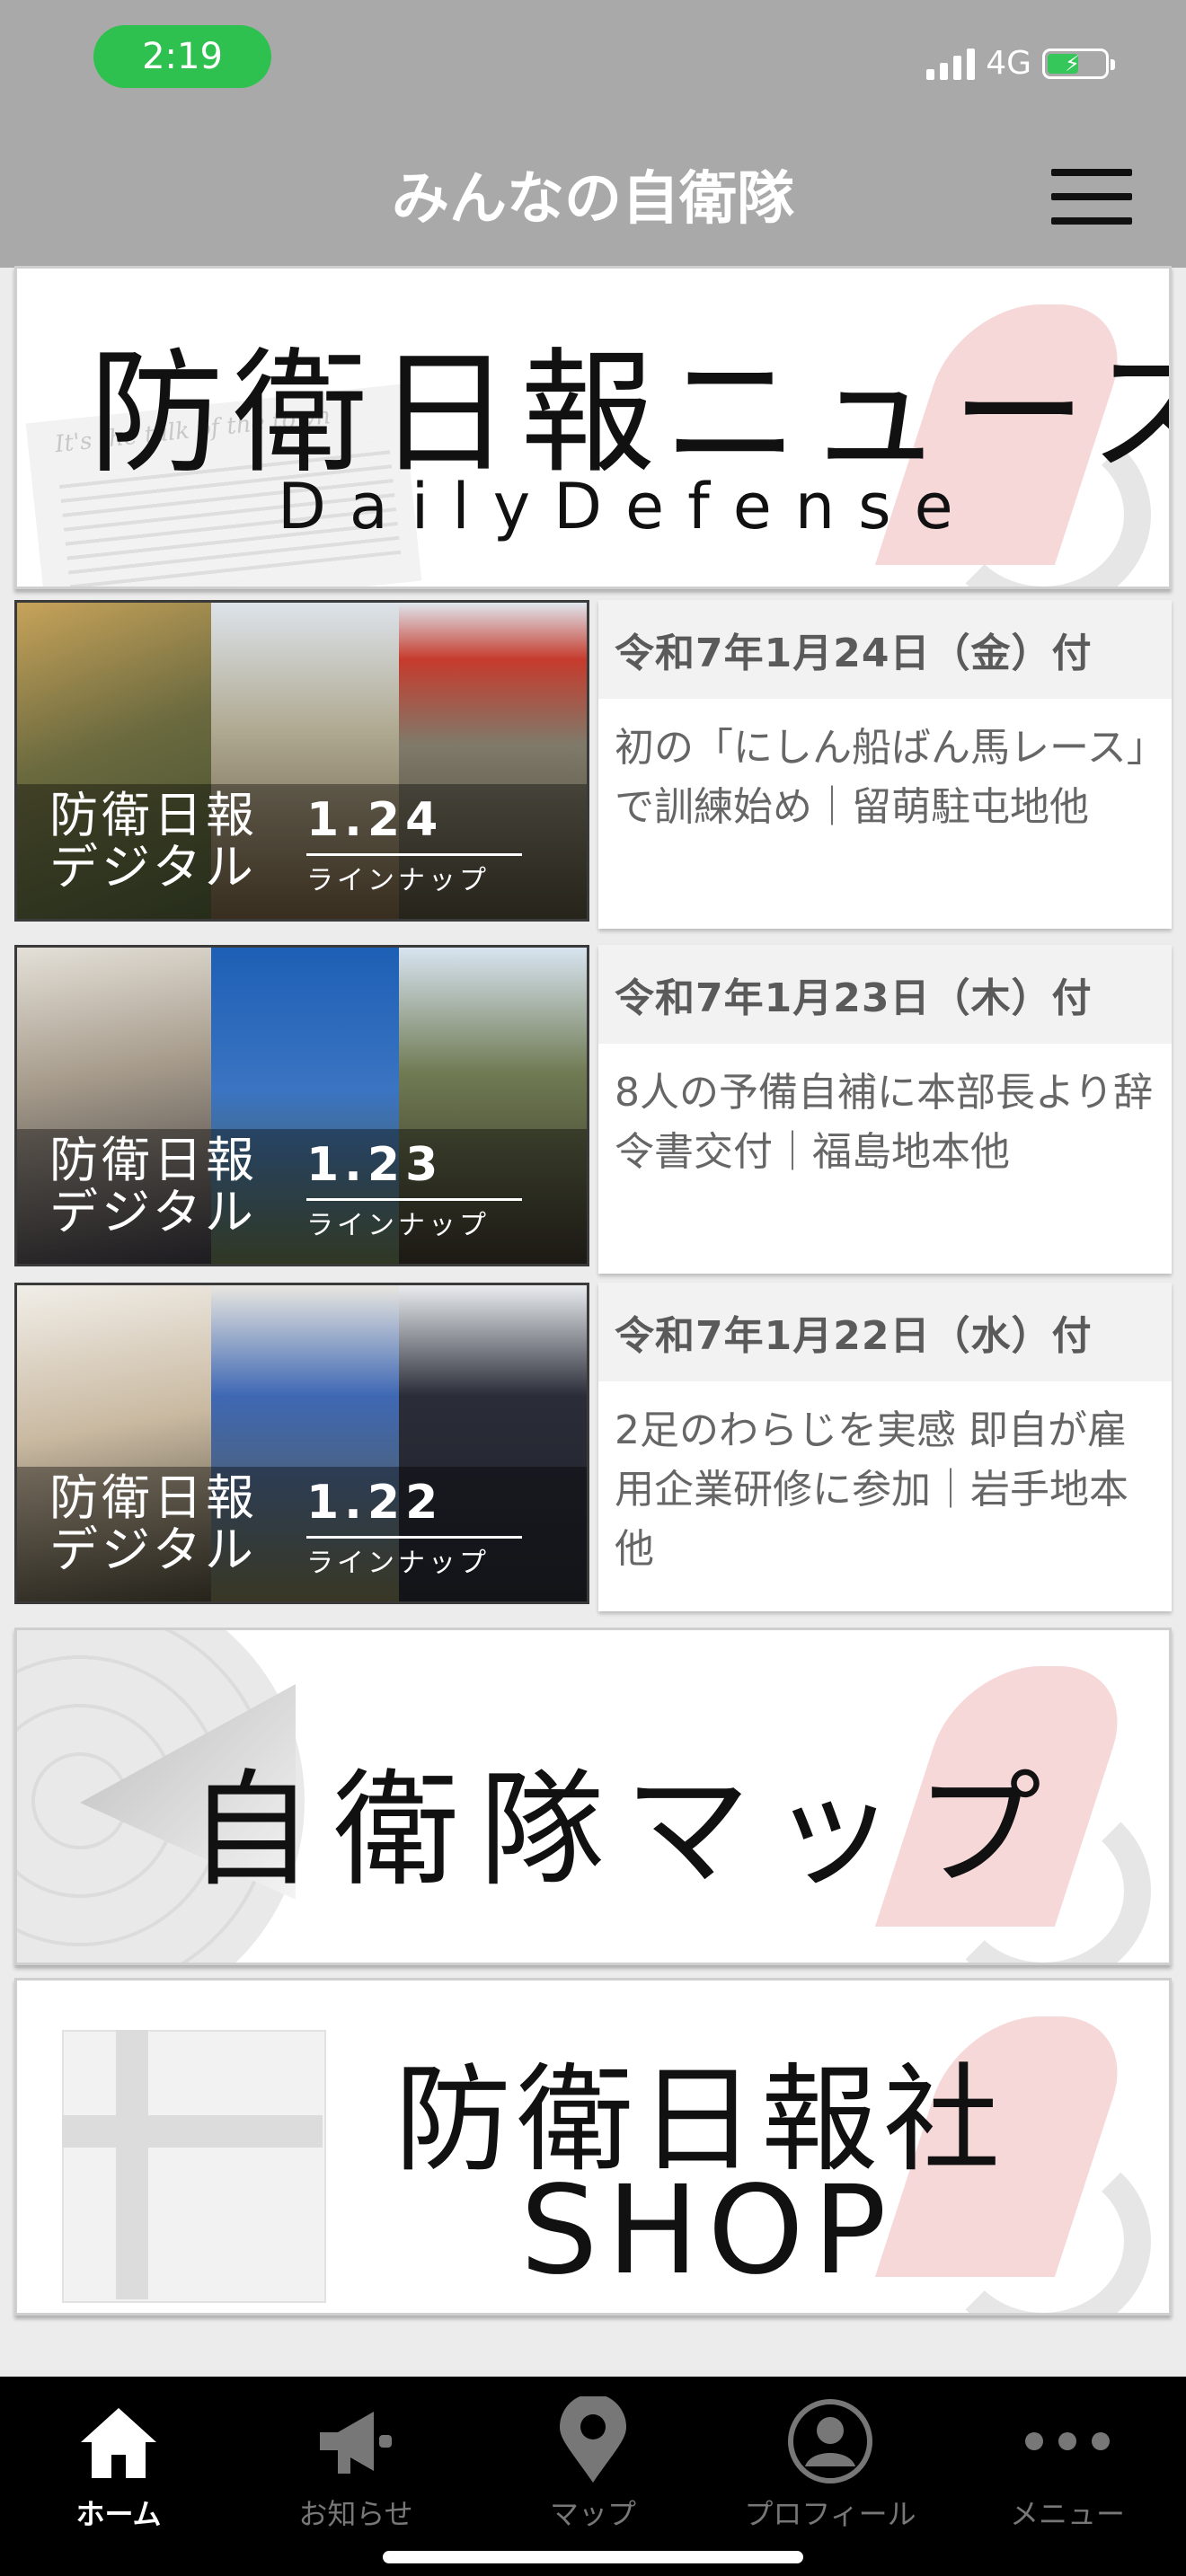  Describe the element at coordinates (375, 820) in the screenshot. I see `thumb-date: 1.24` at that location.